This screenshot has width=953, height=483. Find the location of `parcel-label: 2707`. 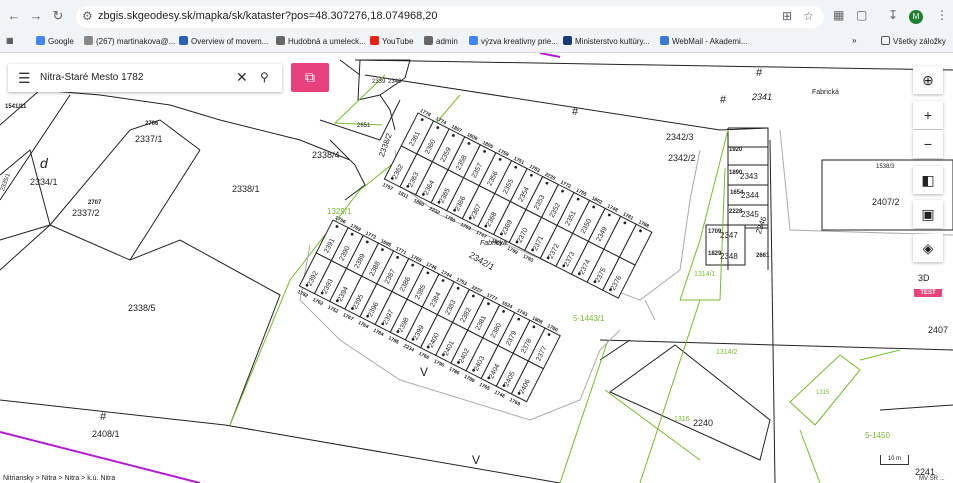

parcel-label: 2707 is located at coordinates (95, 203).